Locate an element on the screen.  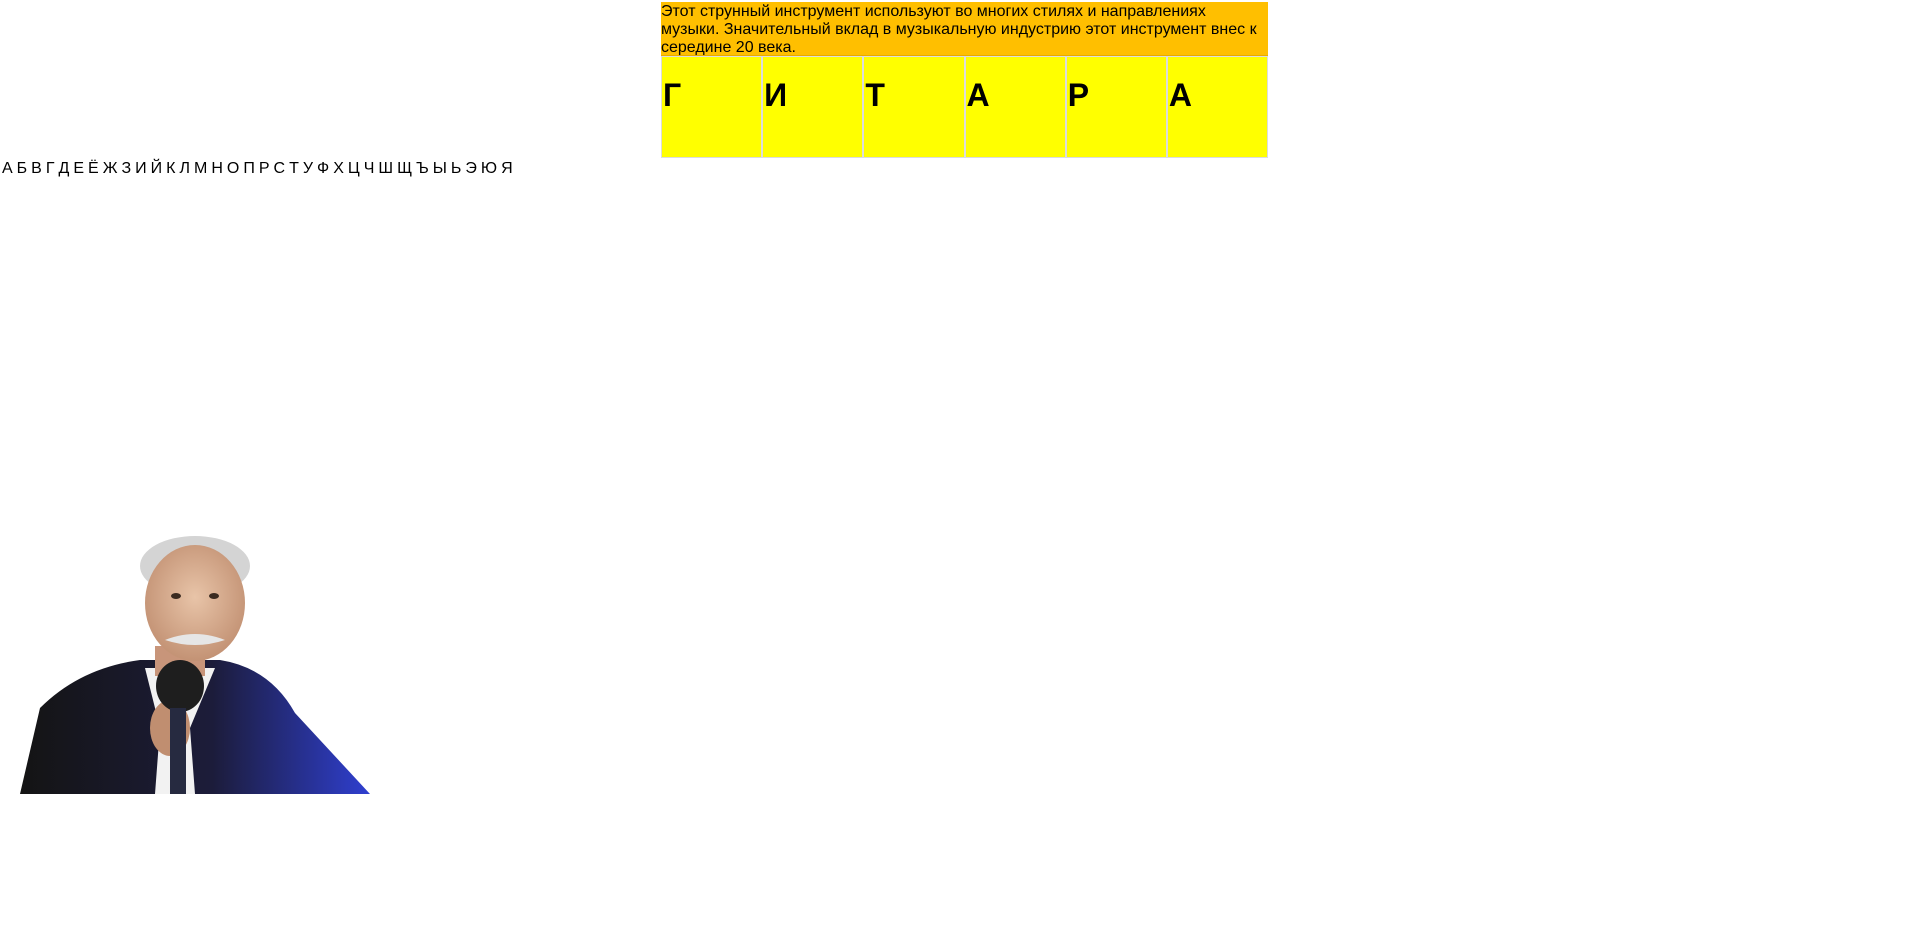
alphabet-letter: В is located at coordinates (36, 169).